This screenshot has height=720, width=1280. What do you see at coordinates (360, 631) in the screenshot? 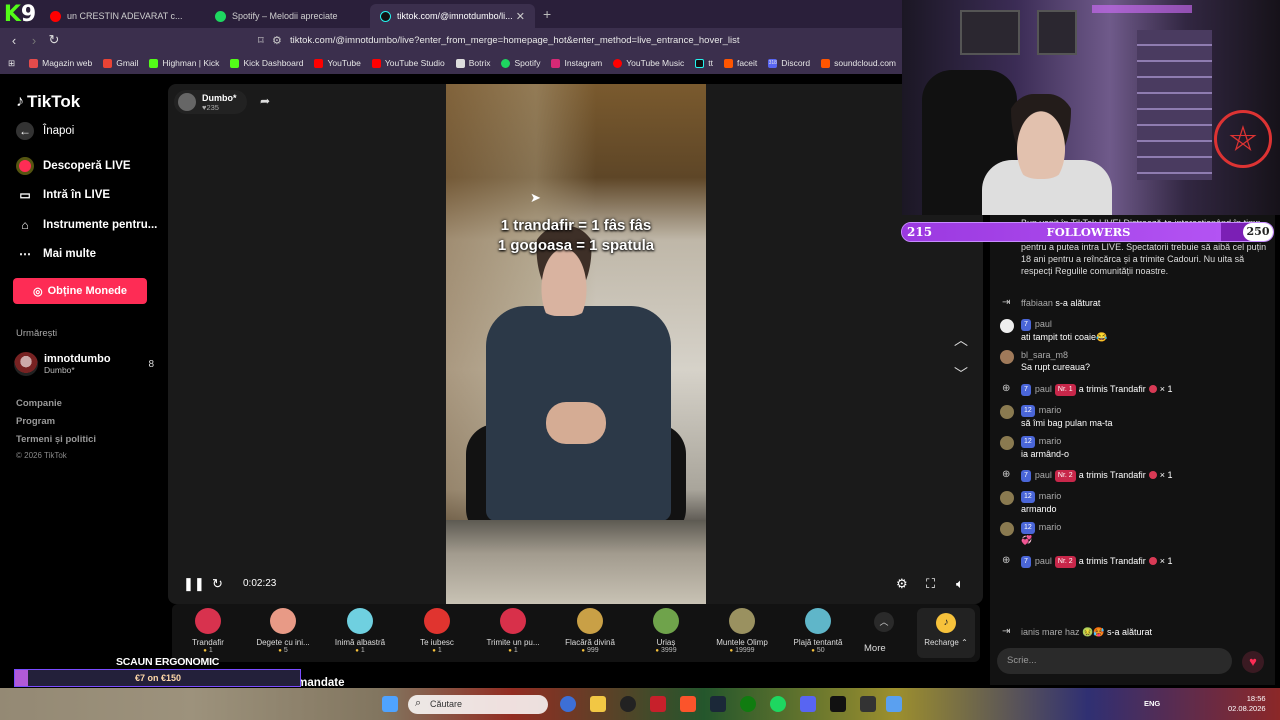
I see `gift-item: Inimă albastră 1` at bounding box center [360, 631].